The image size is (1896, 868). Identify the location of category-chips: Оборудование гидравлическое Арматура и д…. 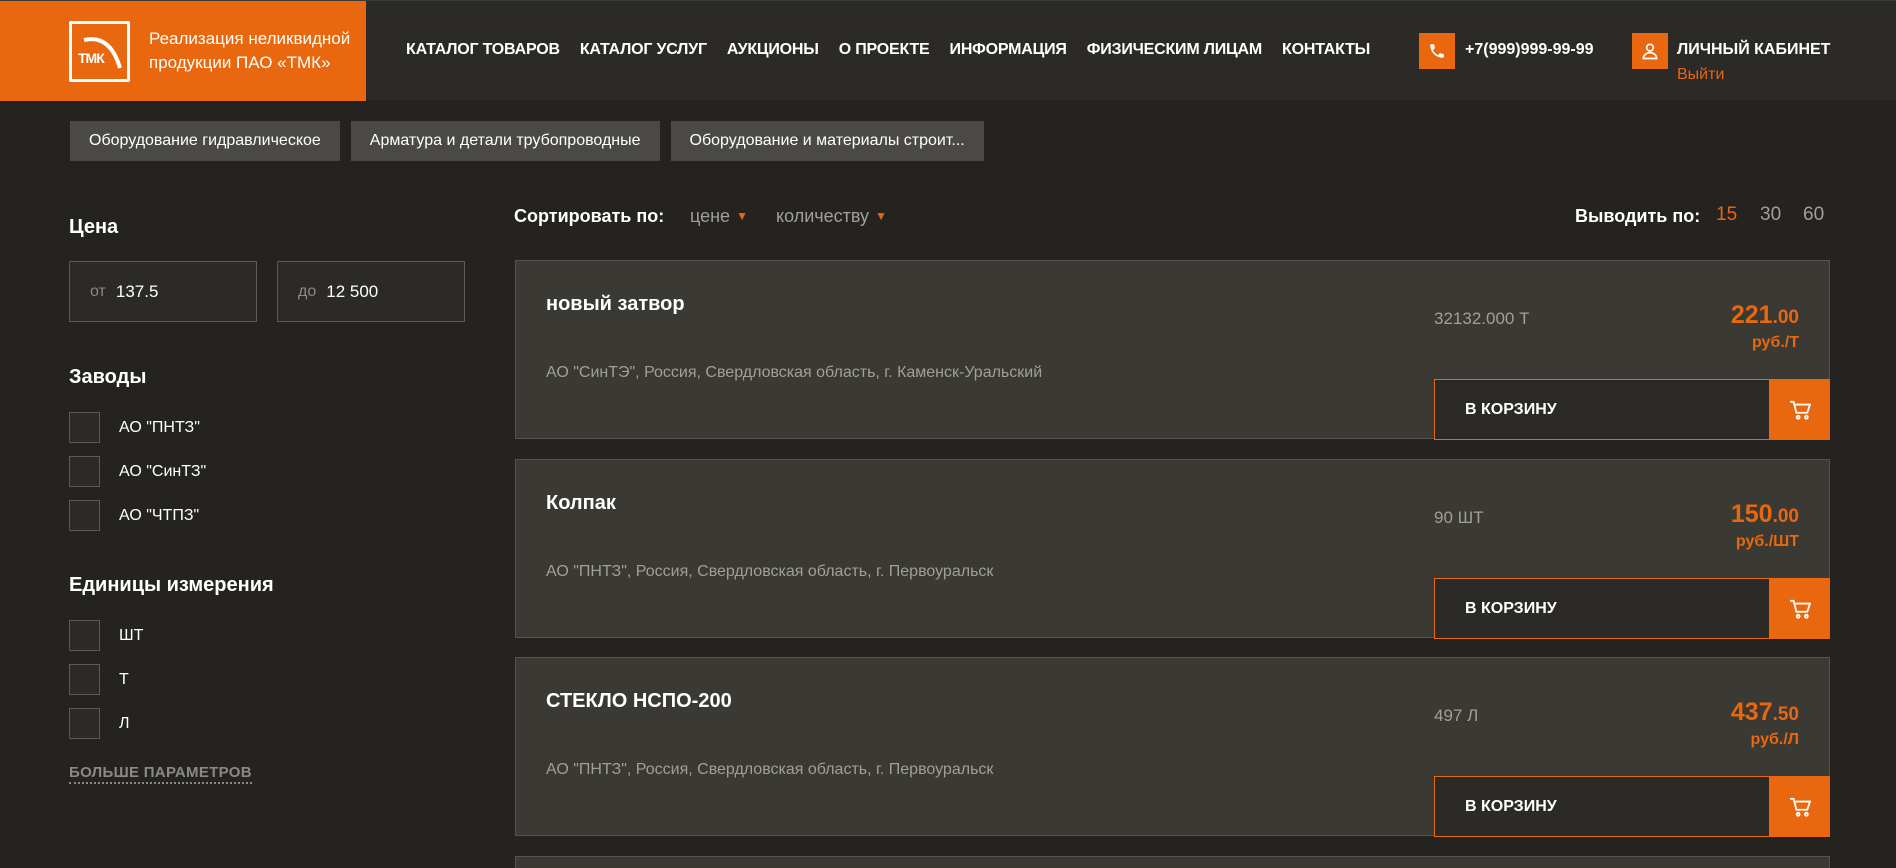
(527, 141).